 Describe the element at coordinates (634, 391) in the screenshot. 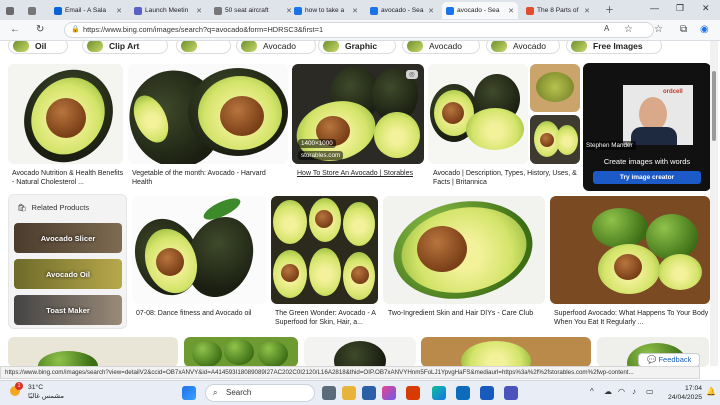

I see `volume-icon: ♪` at that location.